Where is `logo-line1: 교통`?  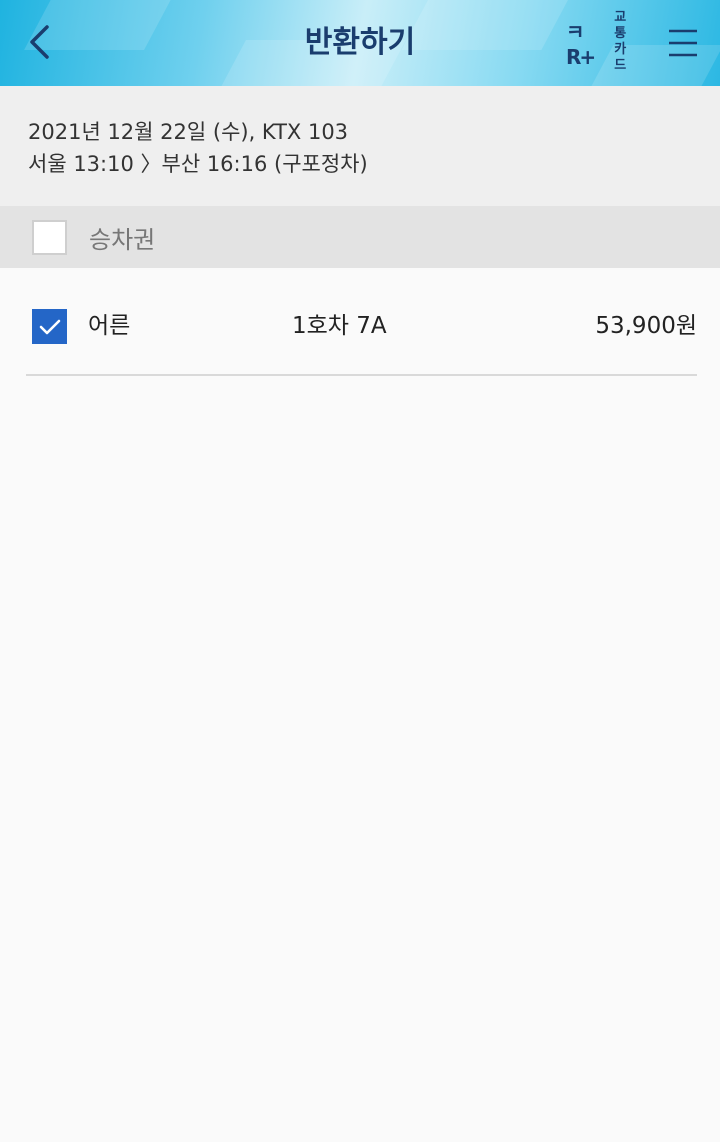
logo-line1: 교통 is located at coordinates (620, 25).